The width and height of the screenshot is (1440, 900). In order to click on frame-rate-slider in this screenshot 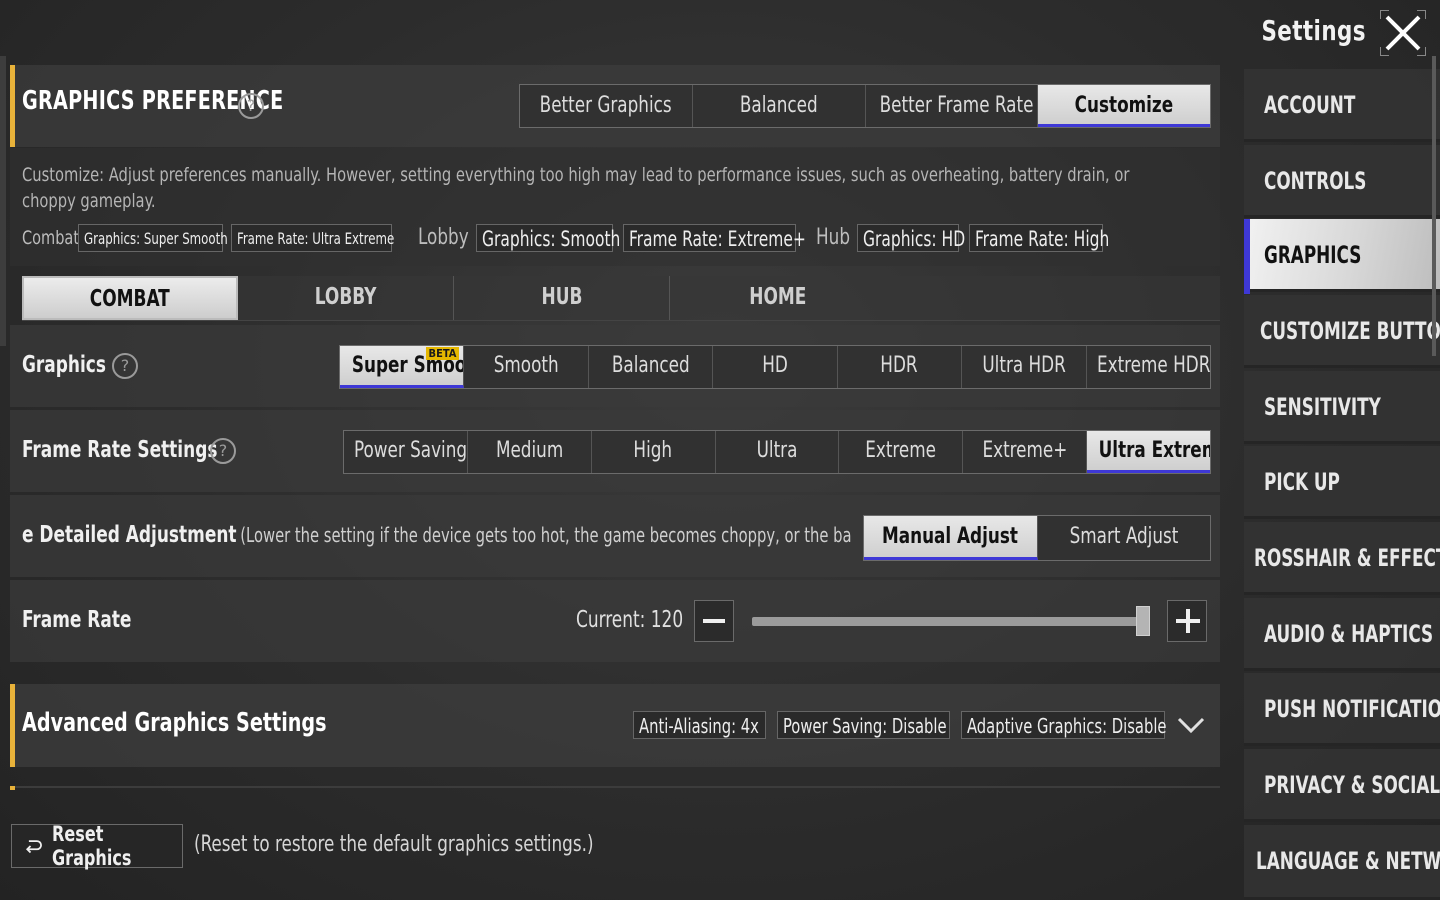, I will do `click(948, 621)`.